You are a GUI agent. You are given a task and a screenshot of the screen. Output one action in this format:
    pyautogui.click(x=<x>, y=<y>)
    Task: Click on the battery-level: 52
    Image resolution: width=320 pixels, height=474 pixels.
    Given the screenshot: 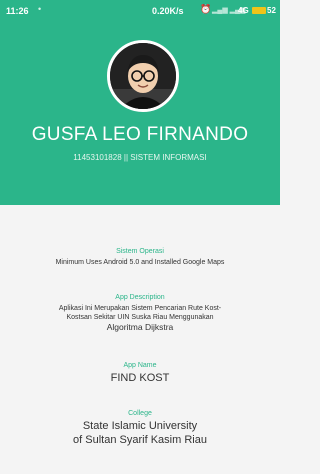 What is the action you would take?
    pyautogui.click(x=271, y=10)
    